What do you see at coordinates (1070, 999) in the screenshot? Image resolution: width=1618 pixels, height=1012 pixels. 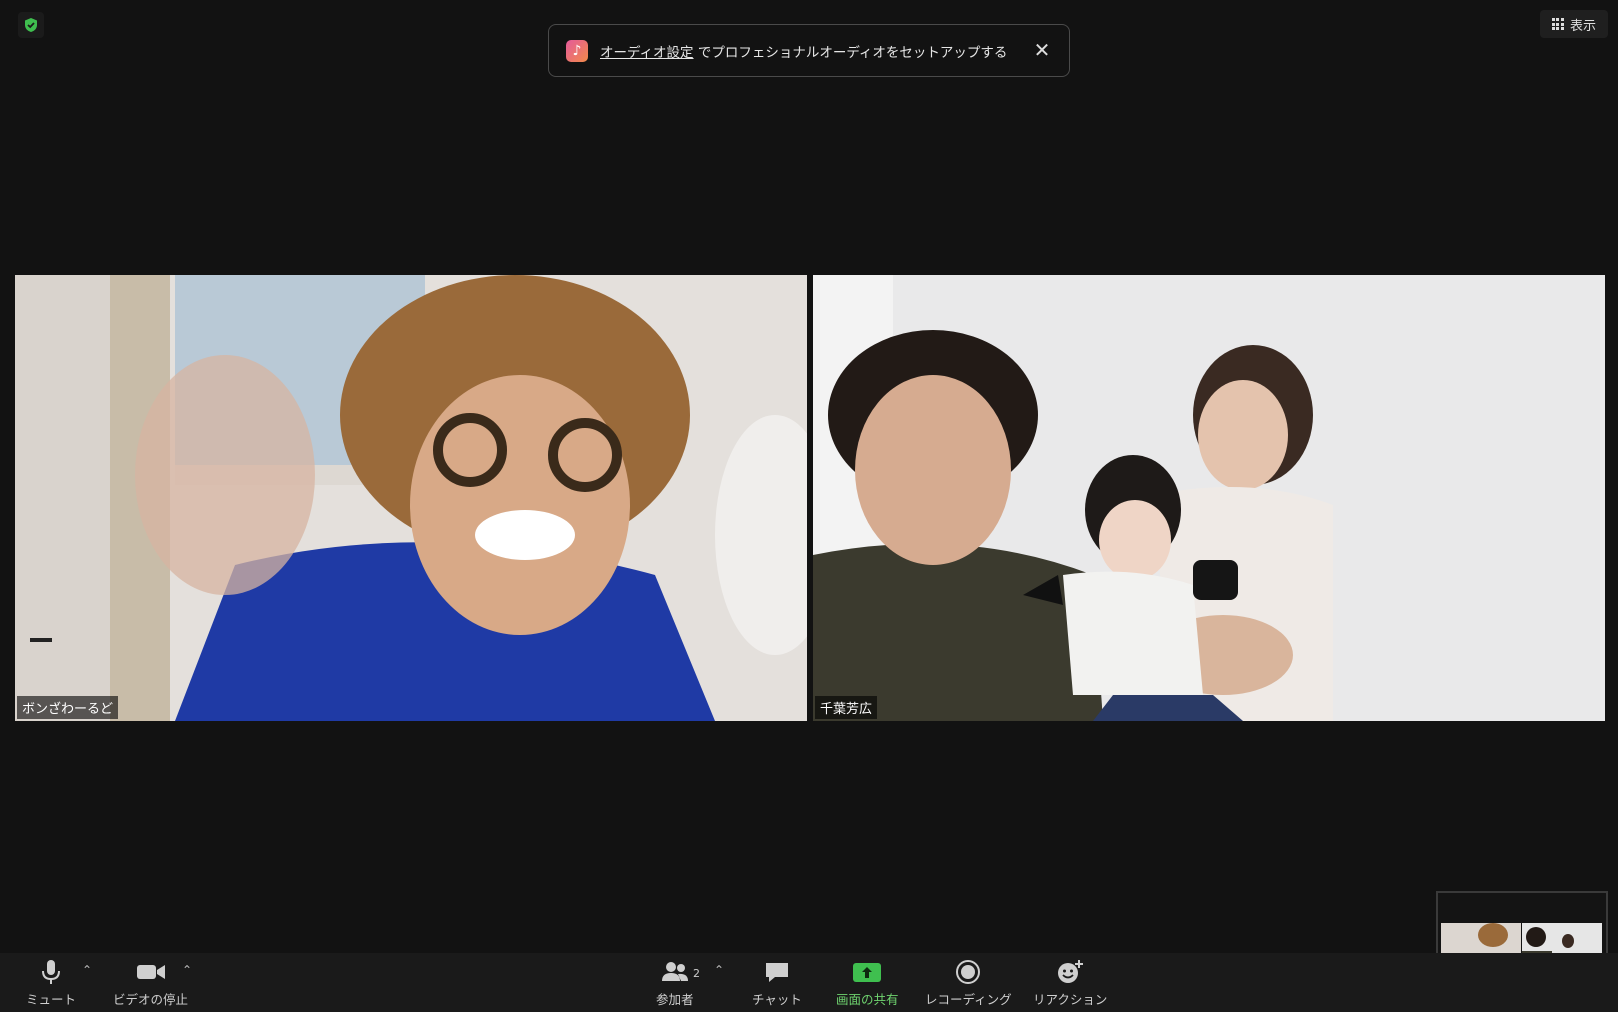 I see `reactions-label: リアクション` at bounding box center [1070, 999].